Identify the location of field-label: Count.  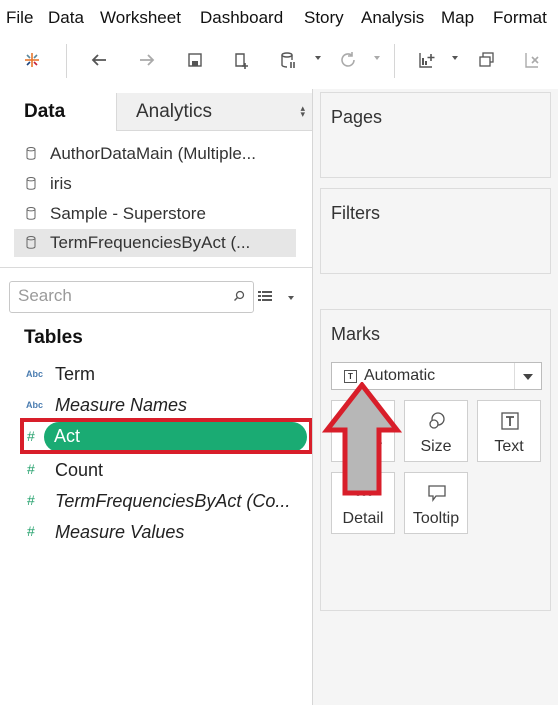
(79, 470).